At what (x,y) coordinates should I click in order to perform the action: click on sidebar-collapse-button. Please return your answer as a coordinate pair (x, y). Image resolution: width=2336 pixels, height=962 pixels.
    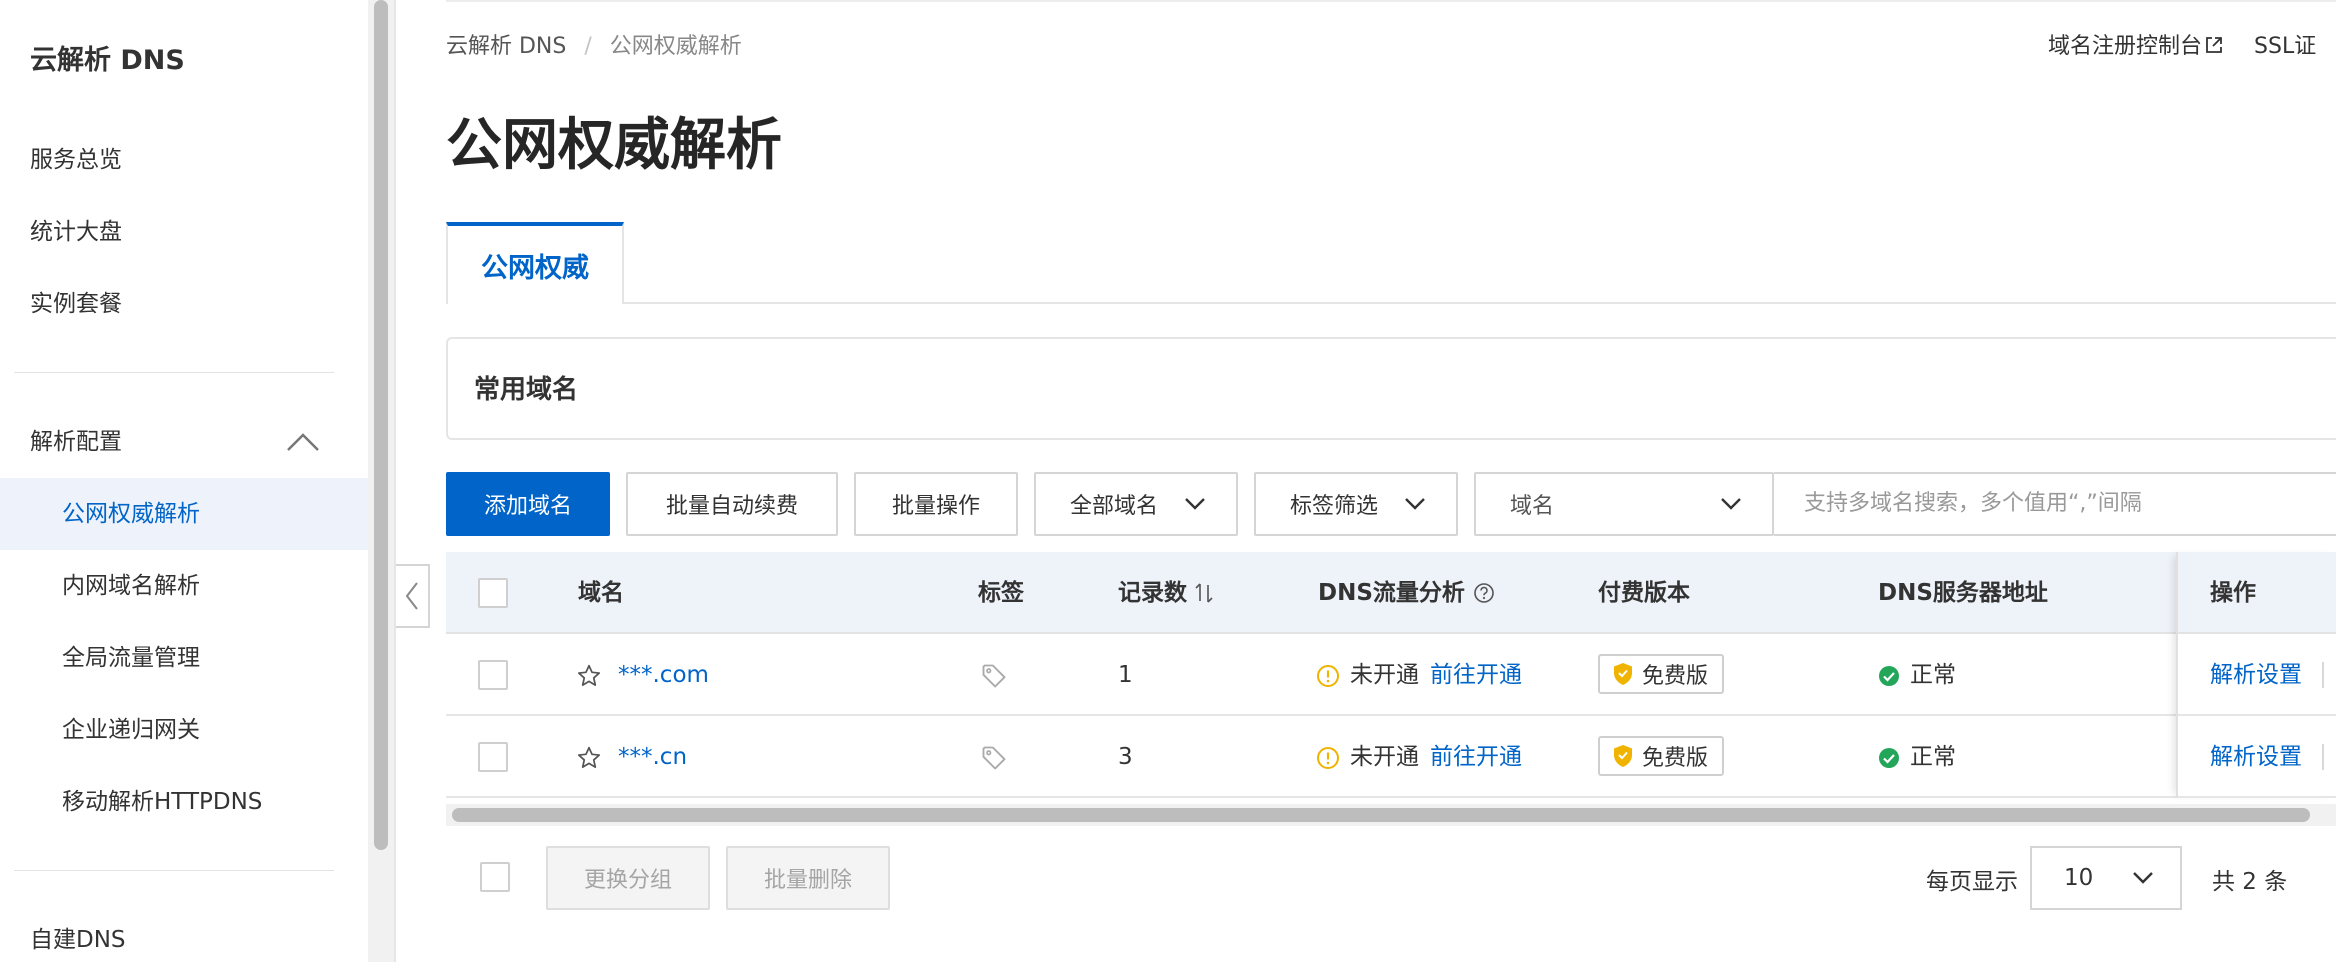
    Looking at the image, I should click on (413, 596).